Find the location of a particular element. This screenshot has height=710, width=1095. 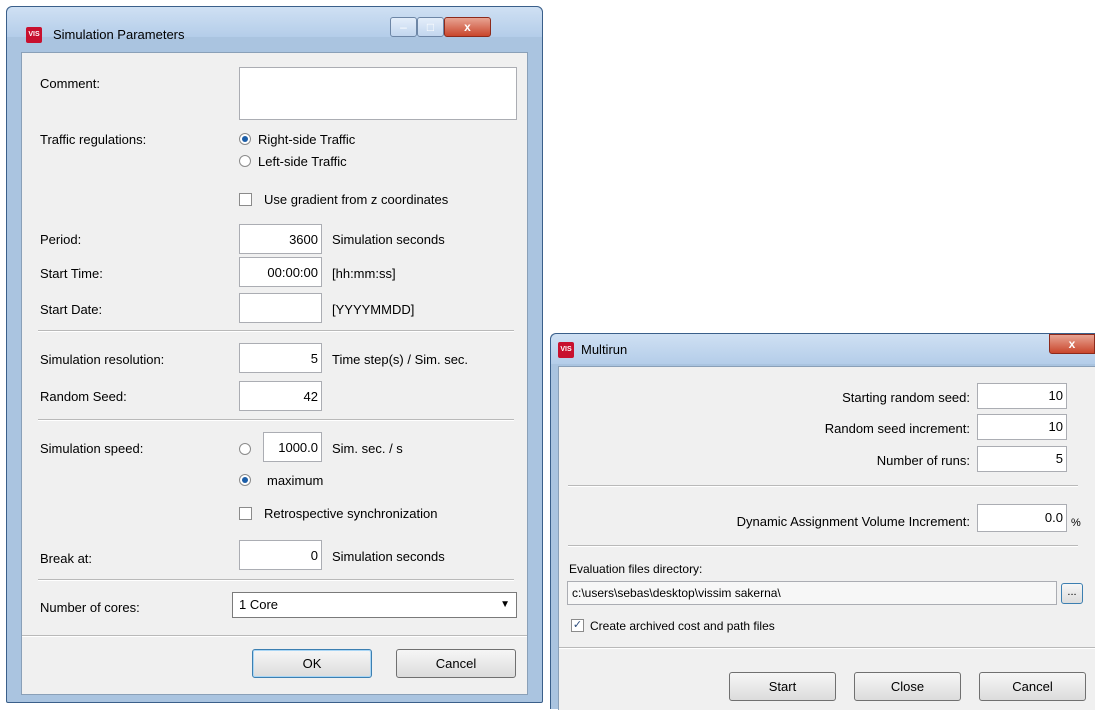

dynamic-assignment-label: Dynamic Assignment Volume Increment: is located at coordinates (853, 521).